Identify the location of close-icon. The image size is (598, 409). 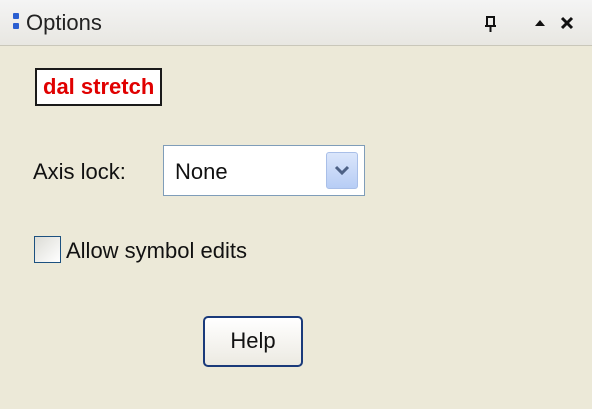
(567, 23).